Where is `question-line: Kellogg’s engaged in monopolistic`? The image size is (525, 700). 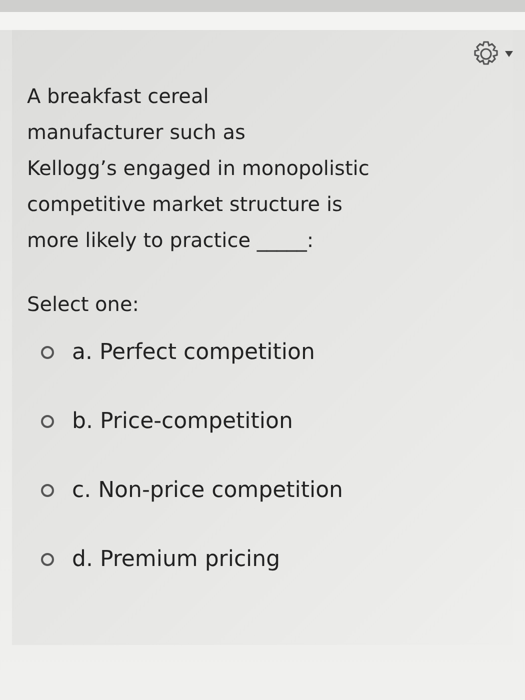 question-line: Kellogg’s engaged in monopolistic is located at coordinates (198, 168).